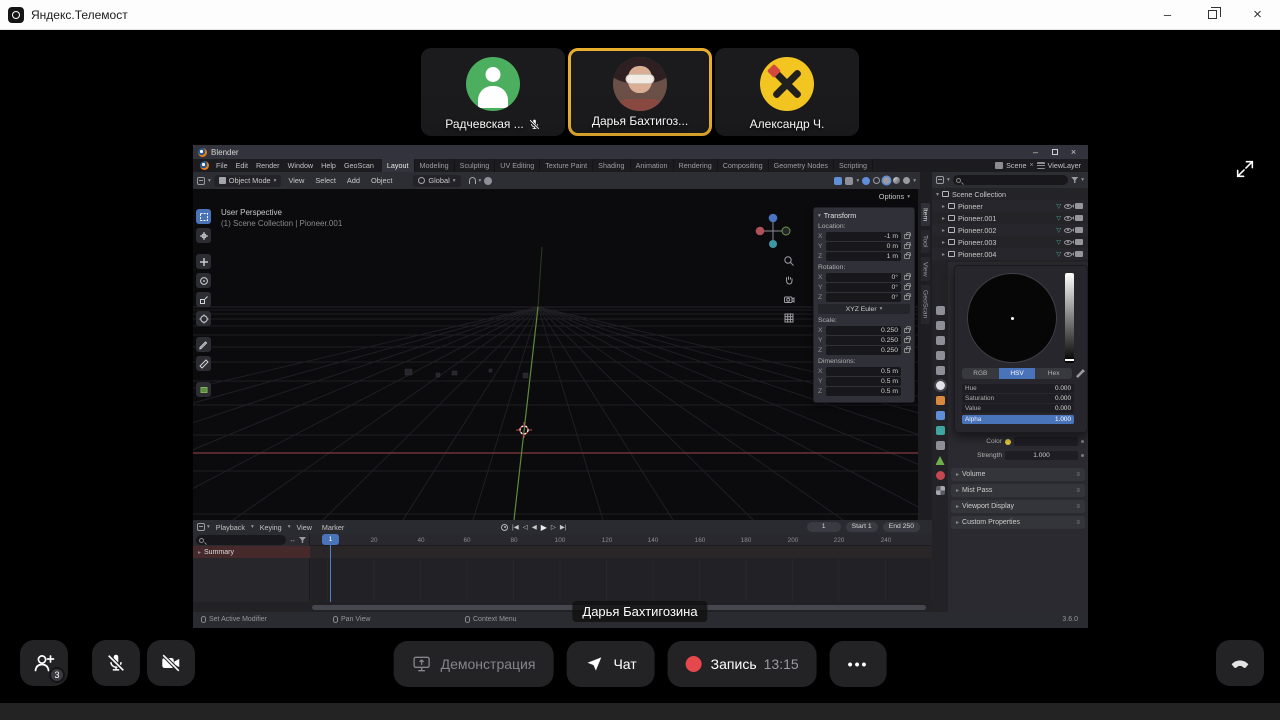  Describe the element at coordinates (863, 381) in the screenshot. I see `dimensions-y-field: 0.5 m` at that location.